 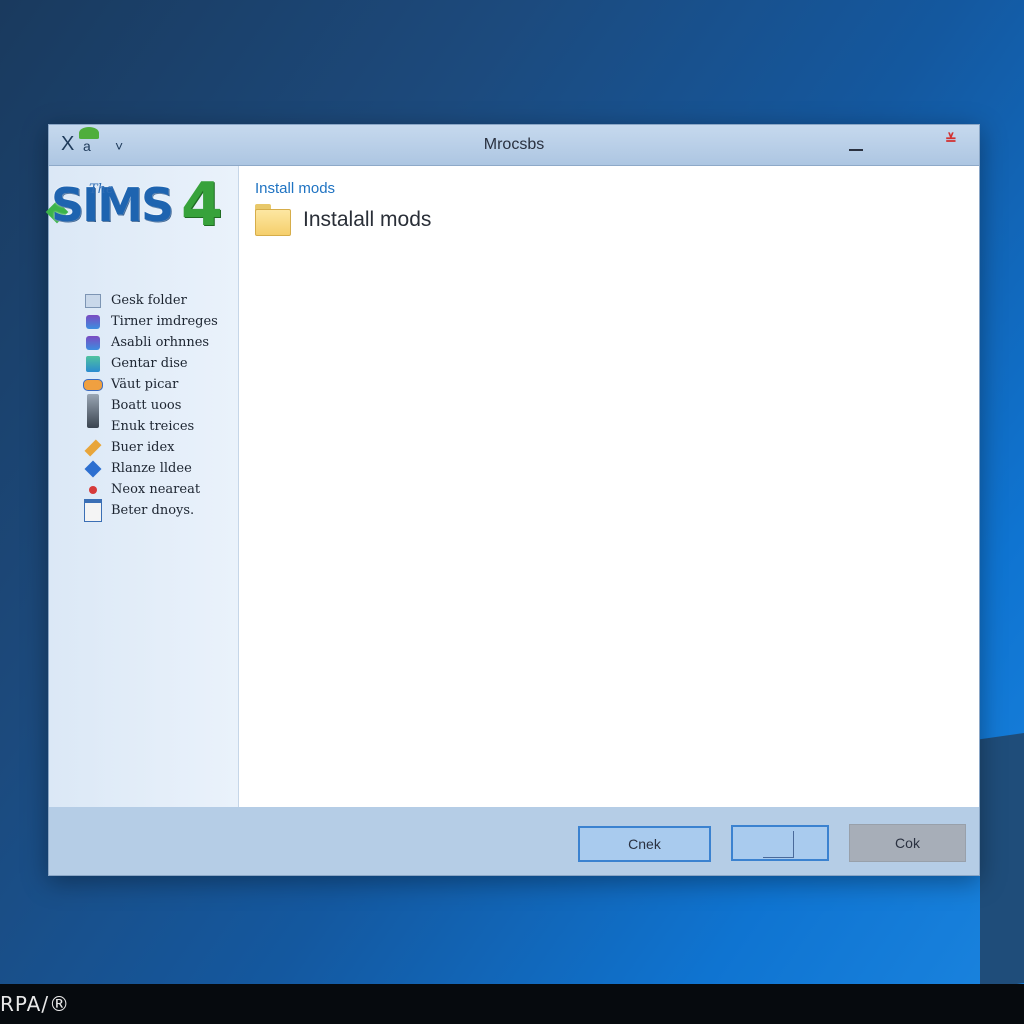 What do you see at coordinates (153, 426) in the screenshot?
I see `sidebar-item-label: Enuk treices` at bounding box center [153, 426].